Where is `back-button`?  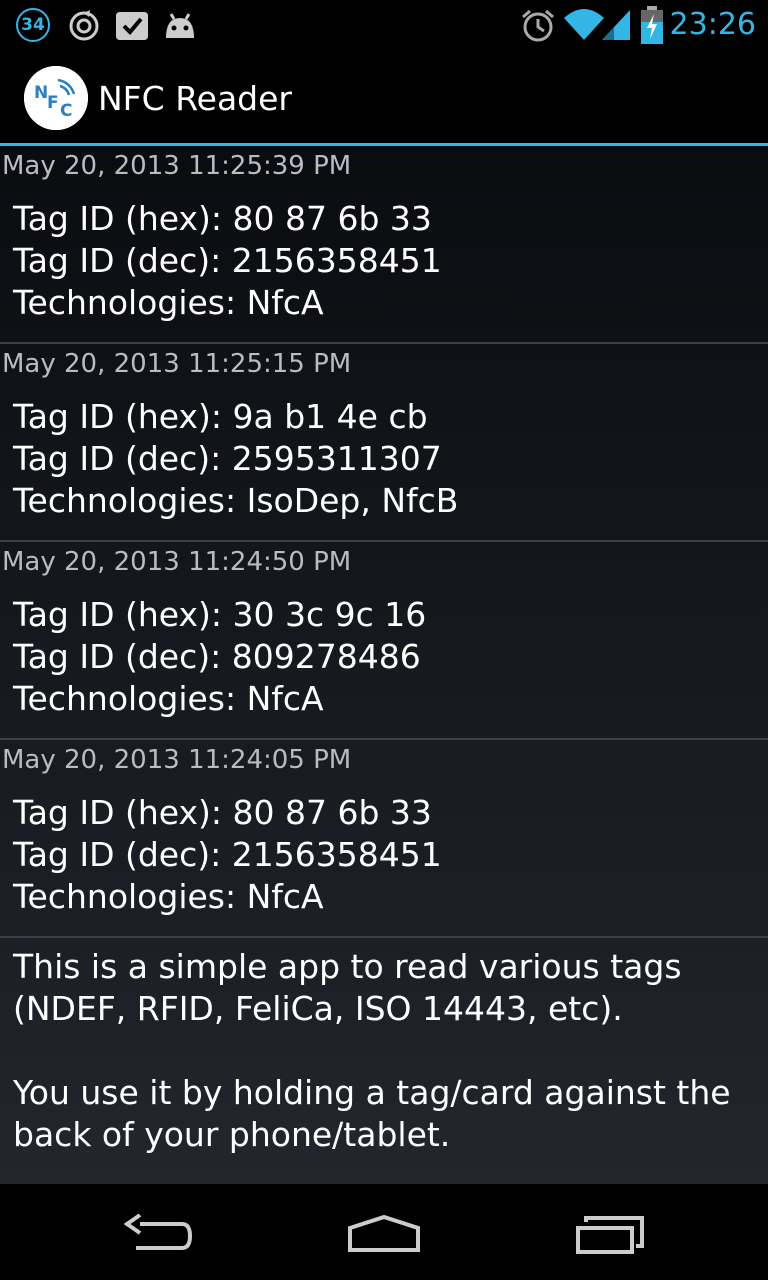 back-button is located at coordinates (160, 1232).